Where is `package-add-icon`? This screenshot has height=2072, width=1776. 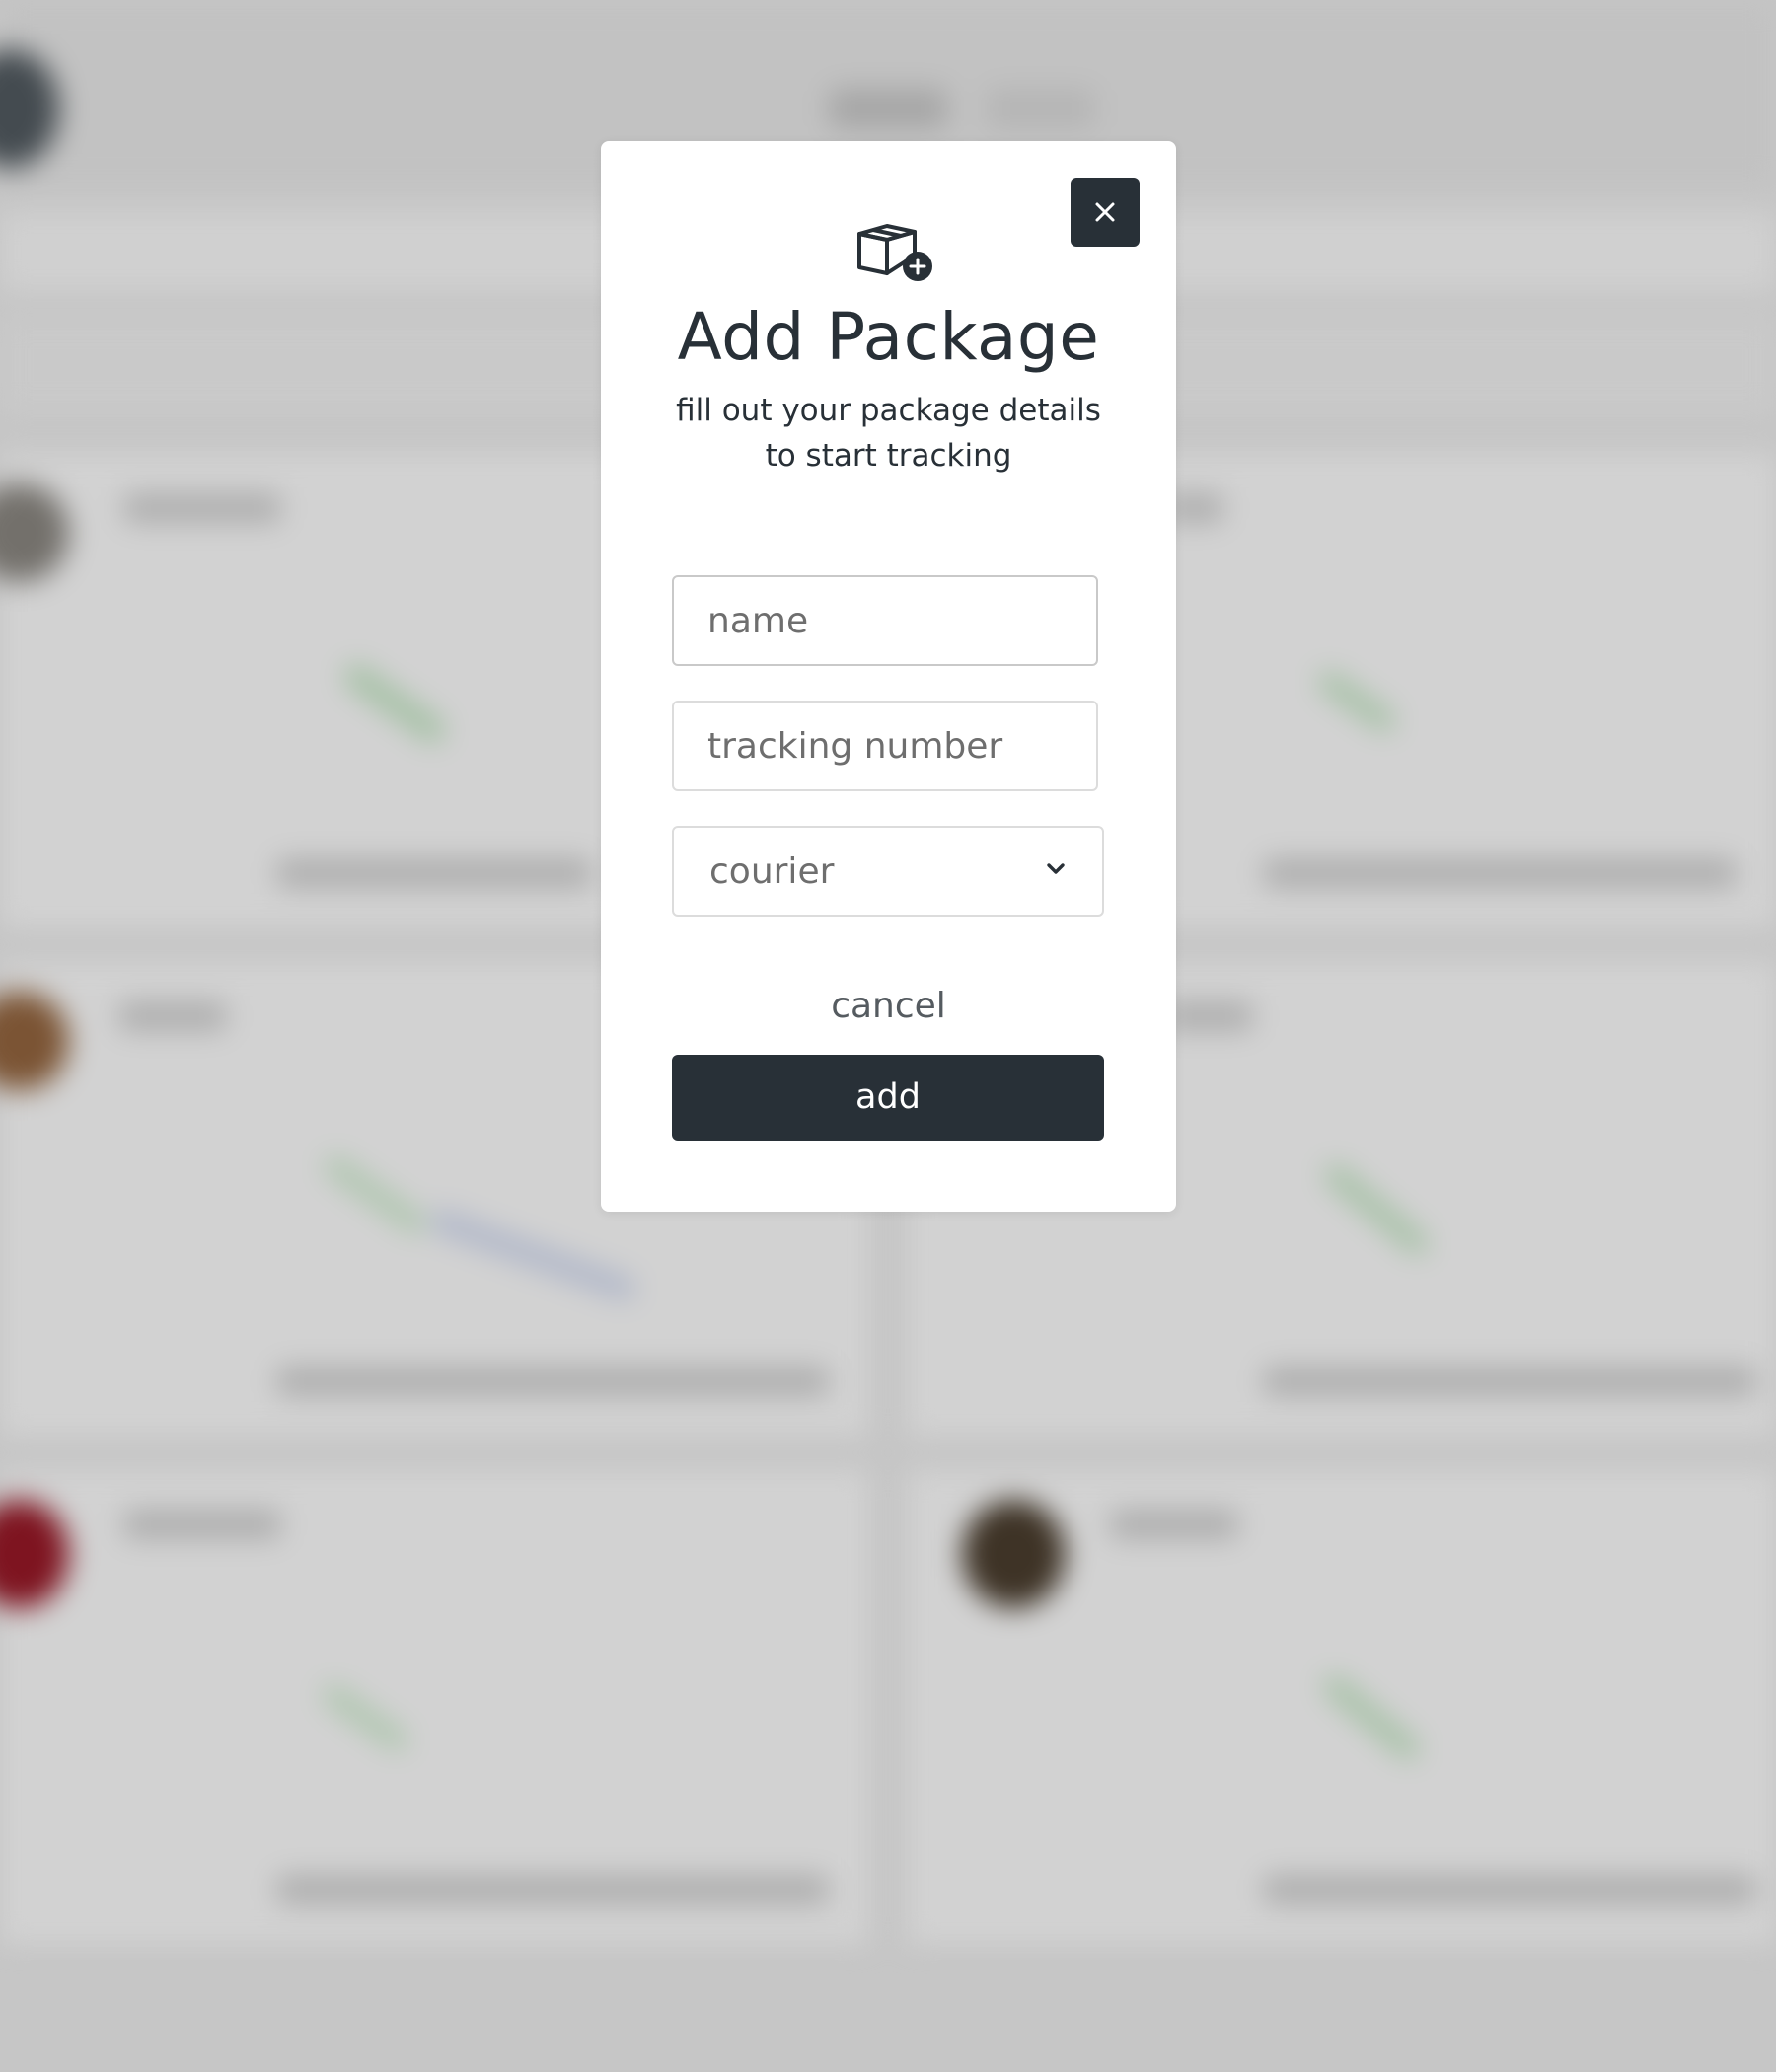 package-add-icon is located at coordinates (895, 253).